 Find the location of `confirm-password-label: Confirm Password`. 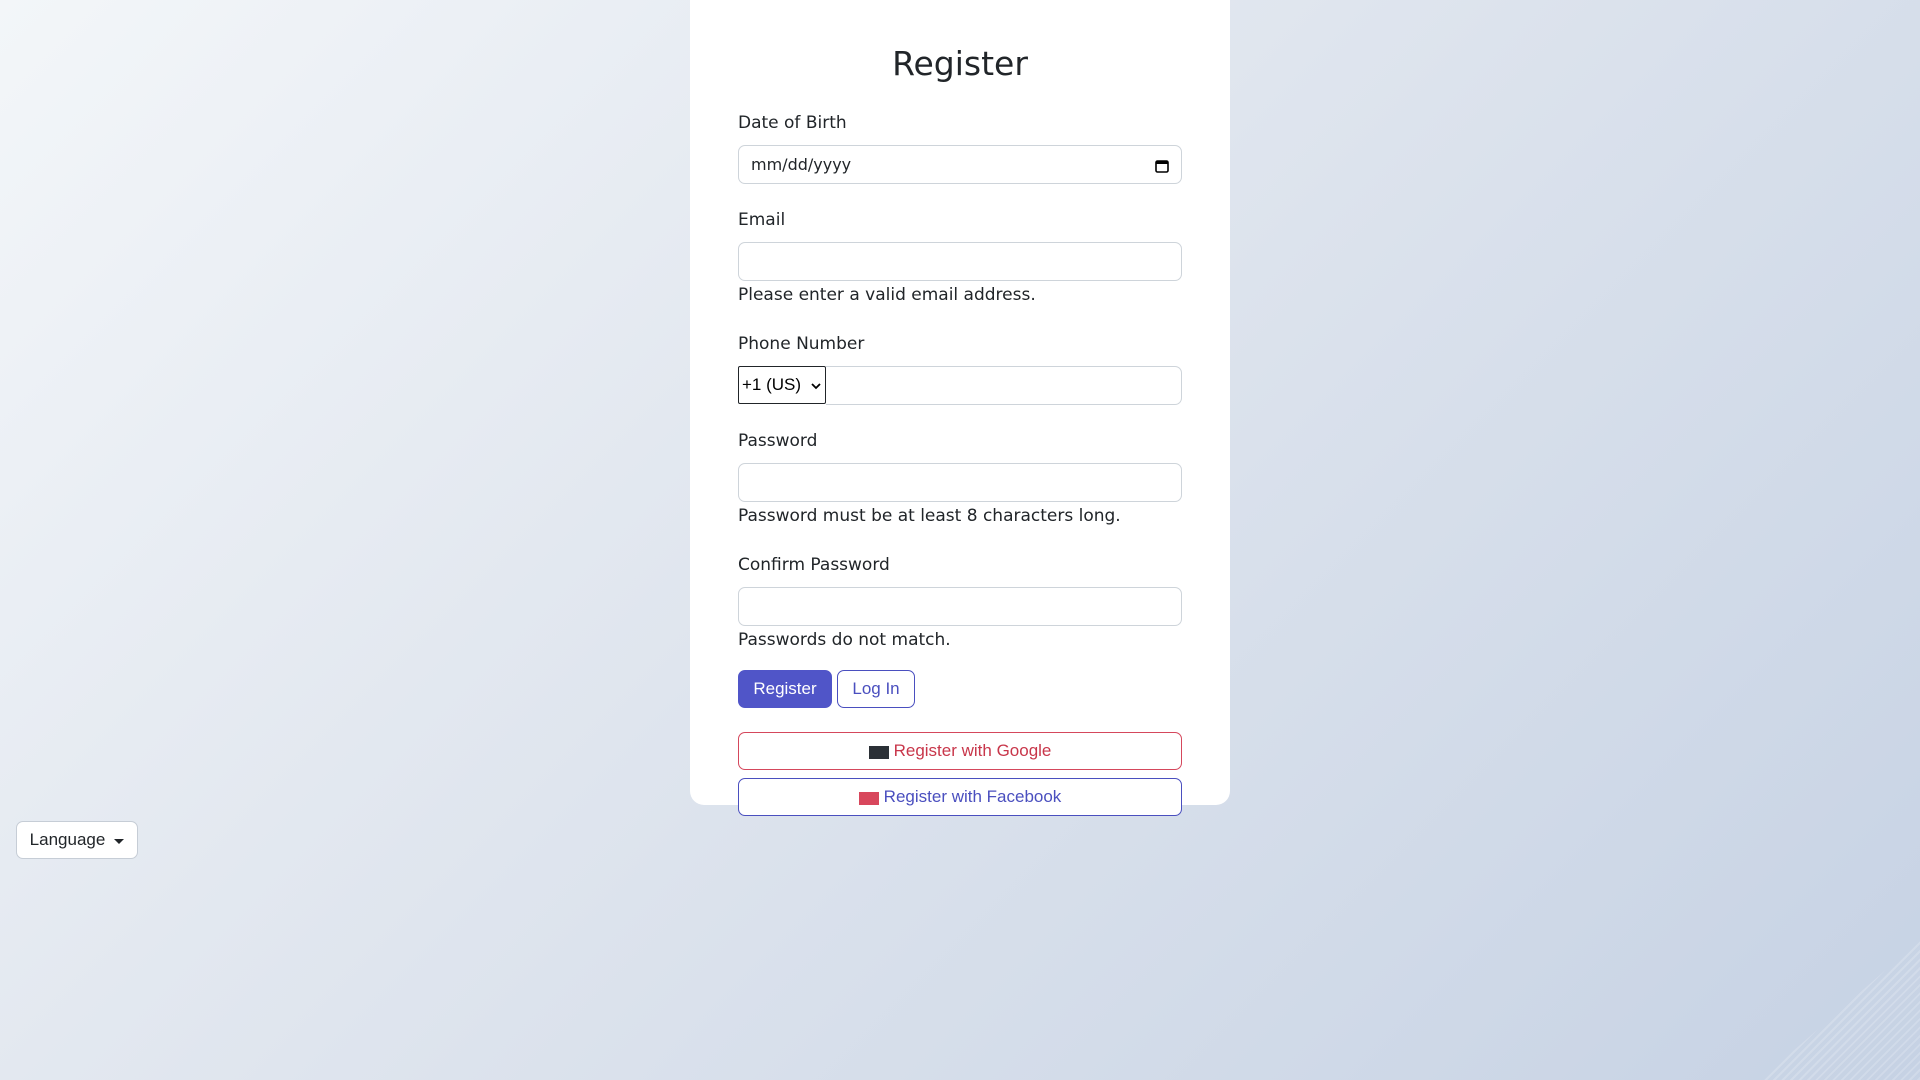

confirm-password-label: Confirm Password is located at coordinates (814, 565).